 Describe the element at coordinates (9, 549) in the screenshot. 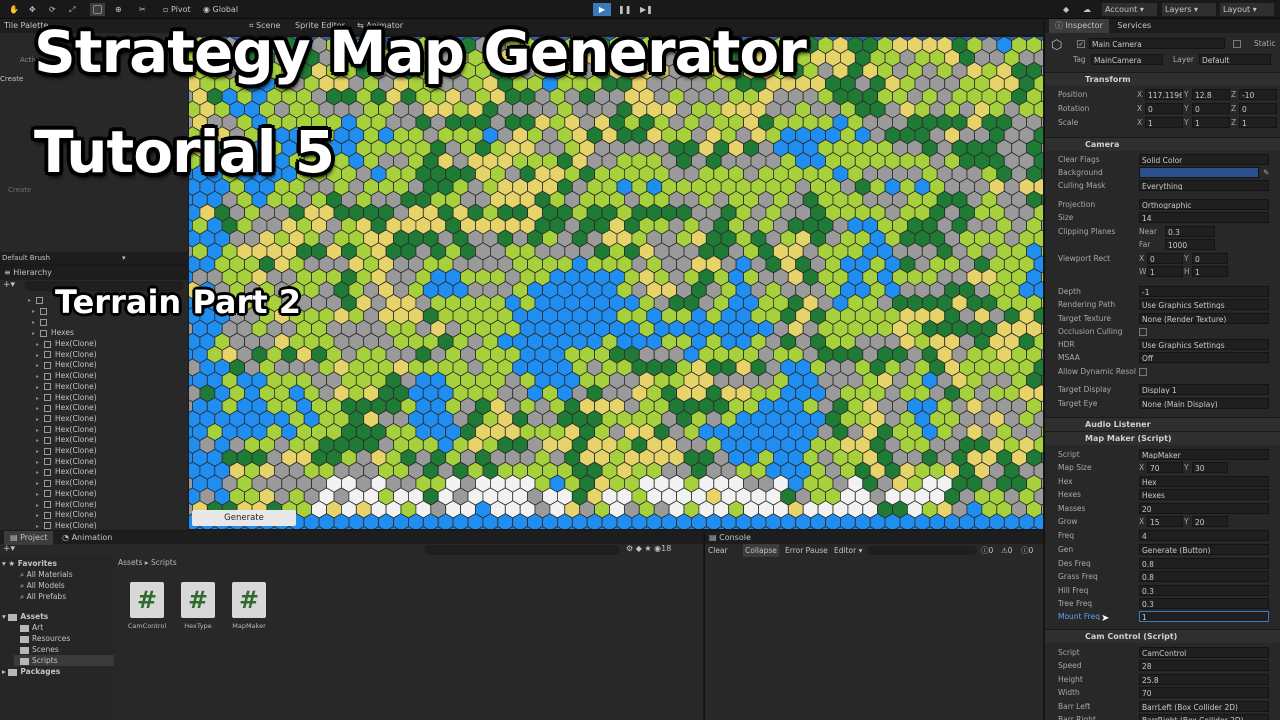

I see `project-add-icon: +▾` at that location.